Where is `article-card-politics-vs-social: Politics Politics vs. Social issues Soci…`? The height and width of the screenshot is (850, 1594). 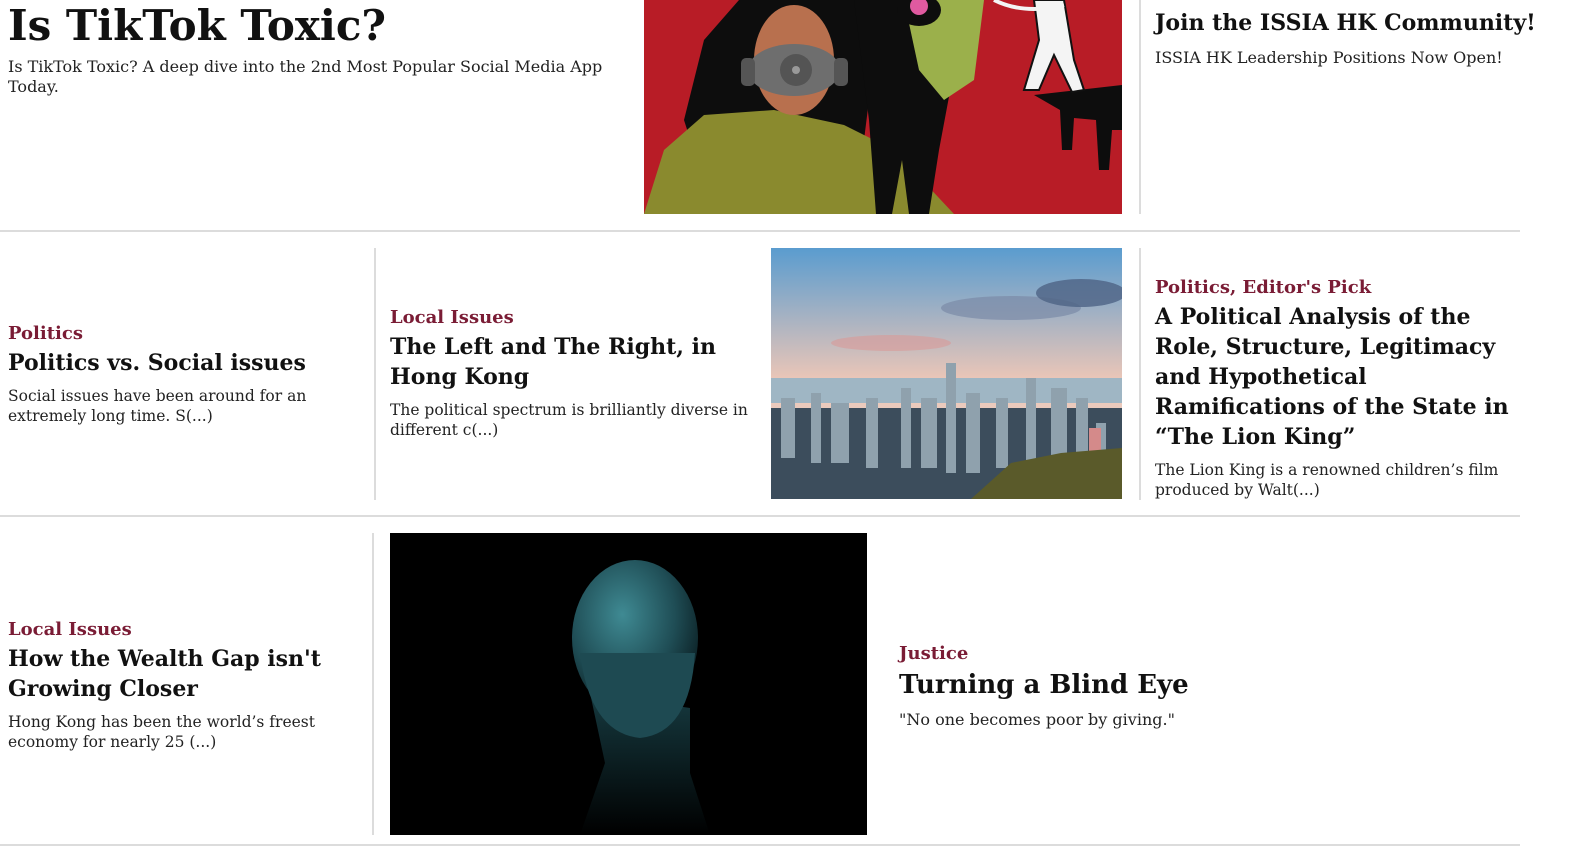 article-card-politics-vs-social: Politics Politics vs. Social issues Soci… is located at coordinates (186, 374).